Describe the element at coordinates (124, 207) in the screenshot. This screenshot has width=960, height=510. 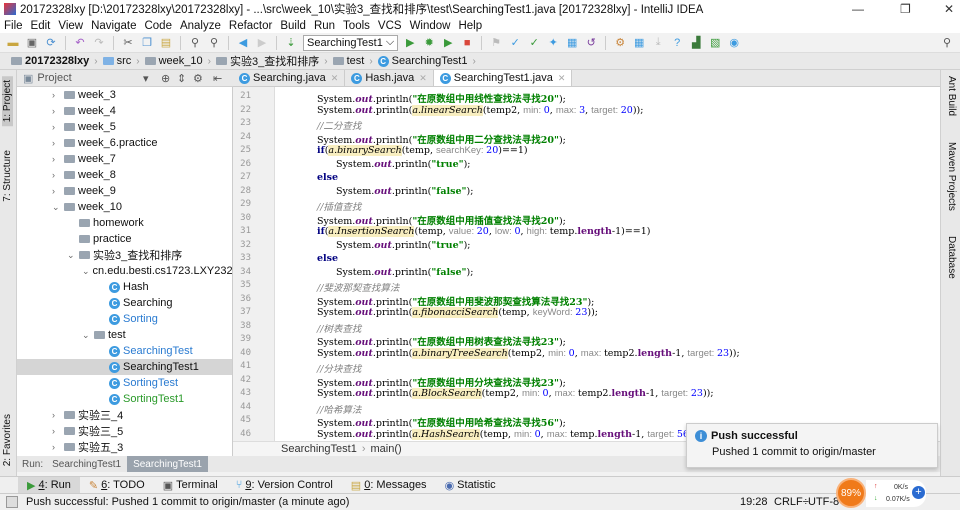
I see `tree-item: ⌄ week_10` at that location.